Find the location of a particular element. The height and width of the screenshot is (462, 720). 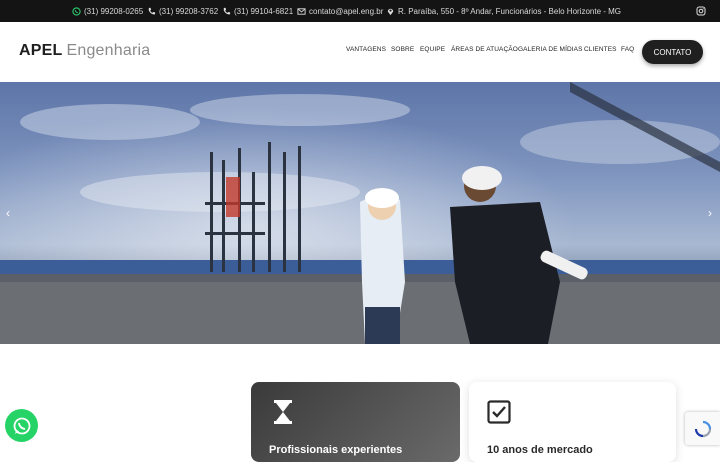

recaptcha-icon is located at coordinates (702, 428).